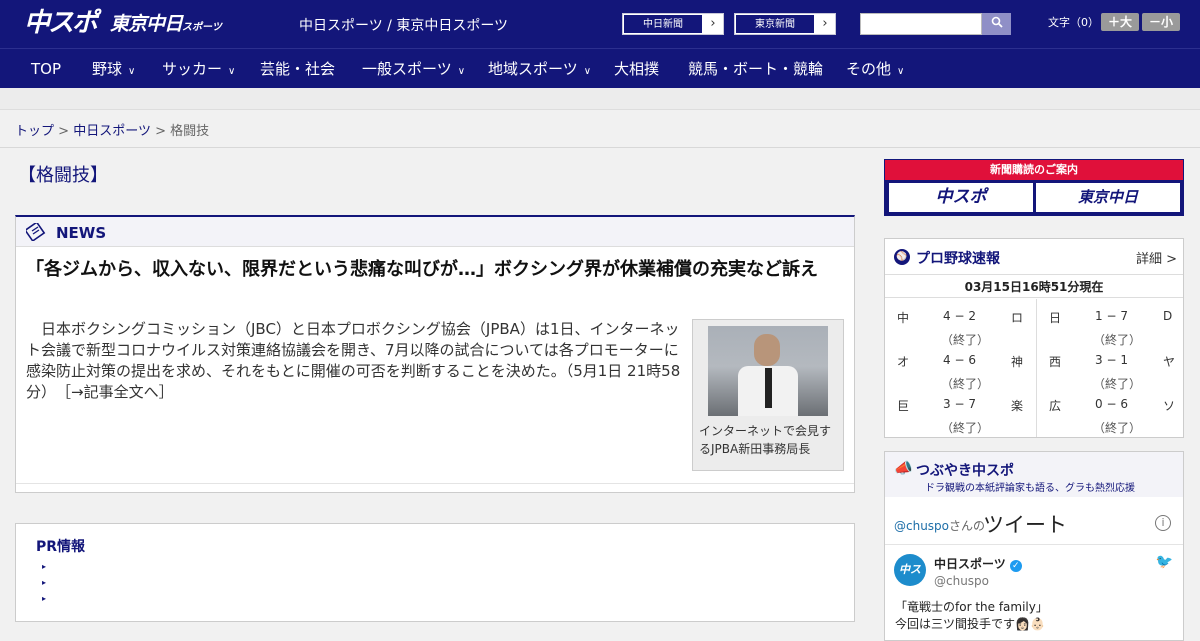 This screenshot has width=1200, height=641. Describe the element at coordinates (533, 69) in the screenshot. I see `nav-label: 地域スポーツ` at that location.